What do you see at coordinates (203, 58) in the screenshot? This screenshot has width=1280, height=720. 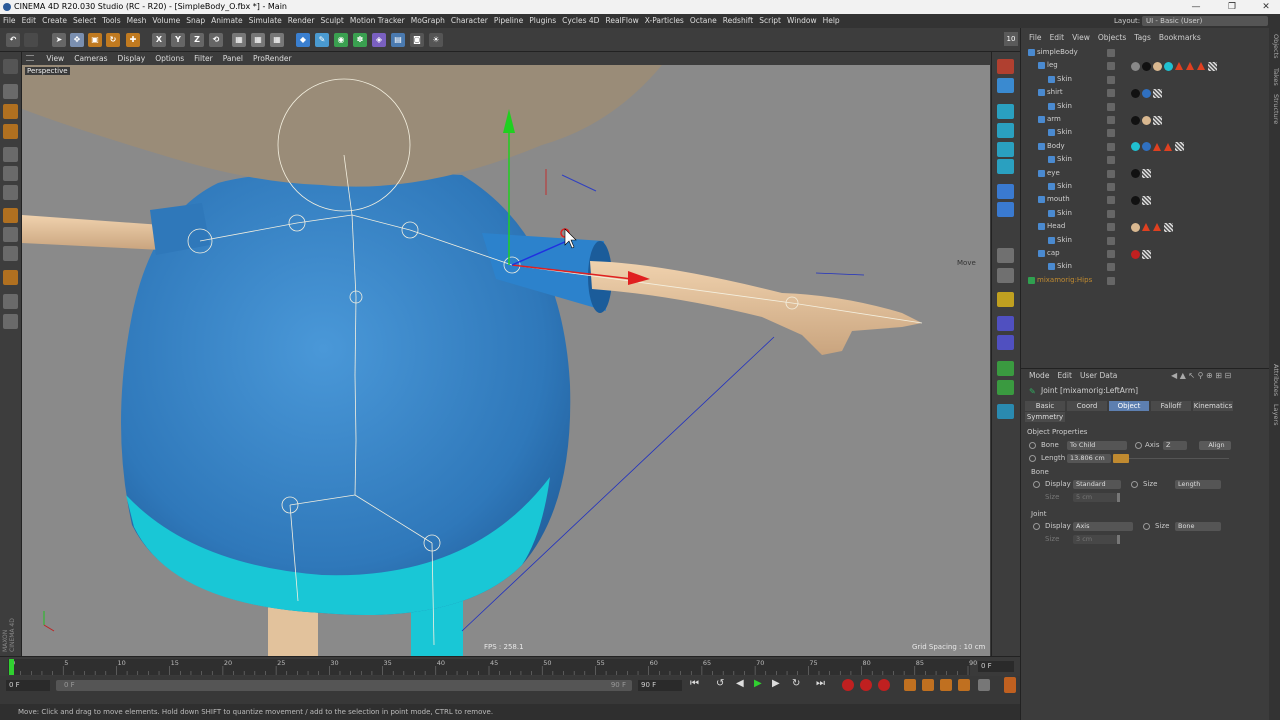 I see `viewport-menu-filter: Filter` at bounding box center [203, 58].